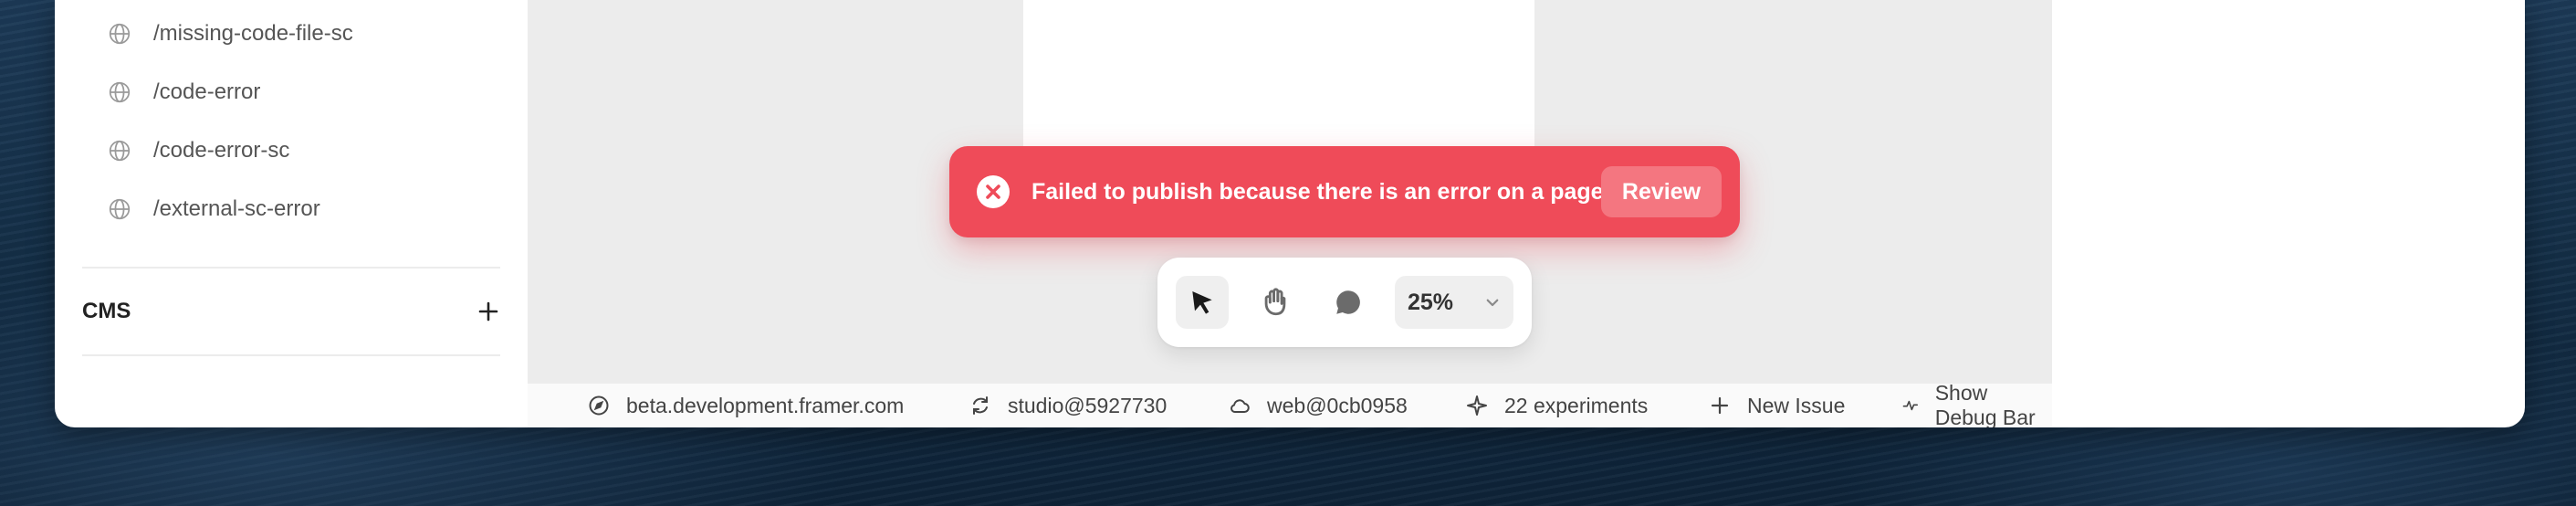 This screenshot has width=2576, height=506. I want to click on page-item-label: /external-sc-error, so click(236, 208).